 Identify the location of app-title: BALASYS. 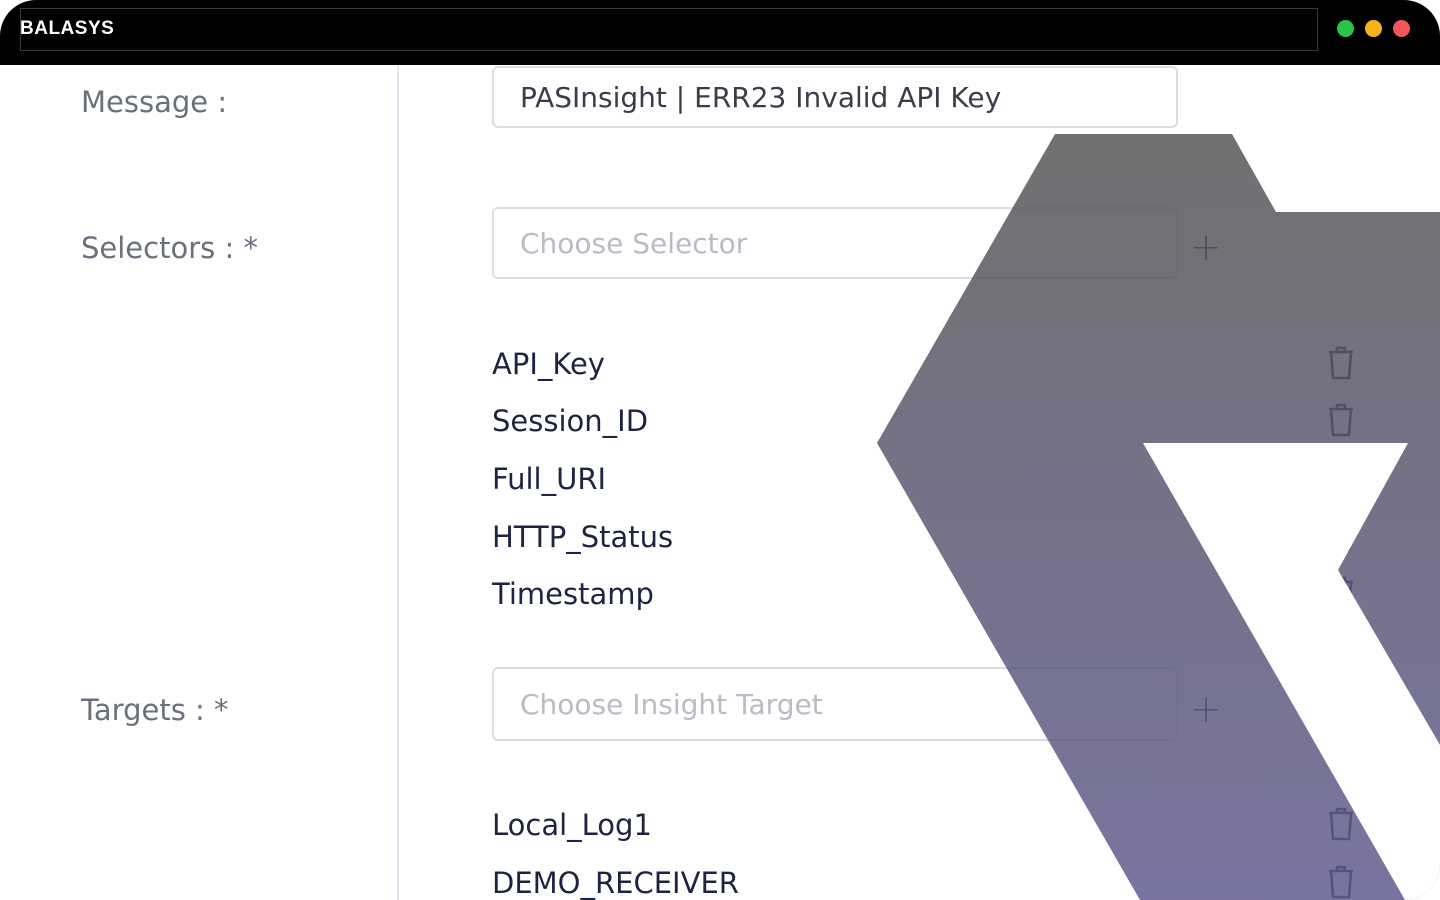
(67, 28).